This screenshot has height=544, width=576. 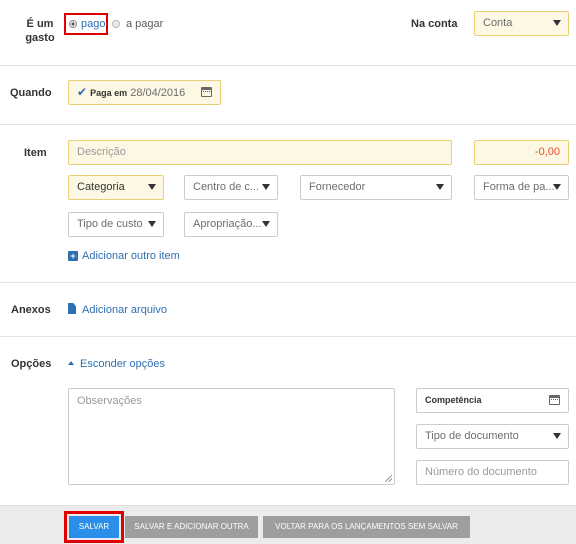 What do you see at coordinates (453, 400) in the screenshot?
I see `competence-label: Competência` at bounding box center [453, 400].